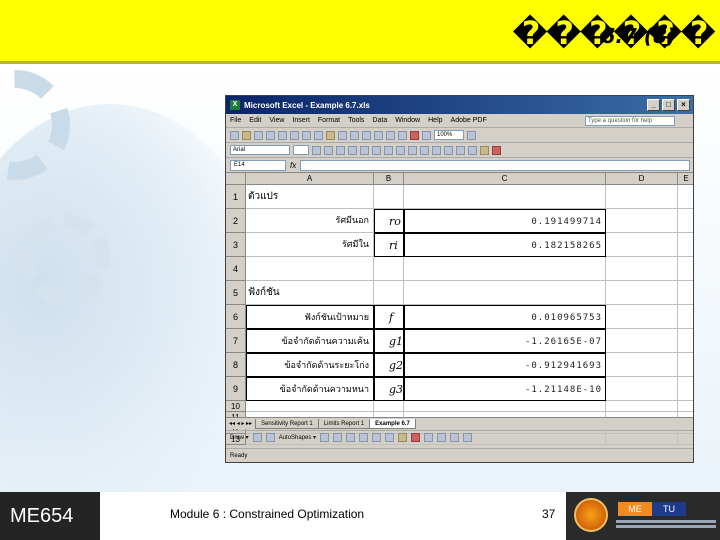 The width and height of the screenshot is (720, 540). I want to click on cell-b9: g3, so click(389, 389).